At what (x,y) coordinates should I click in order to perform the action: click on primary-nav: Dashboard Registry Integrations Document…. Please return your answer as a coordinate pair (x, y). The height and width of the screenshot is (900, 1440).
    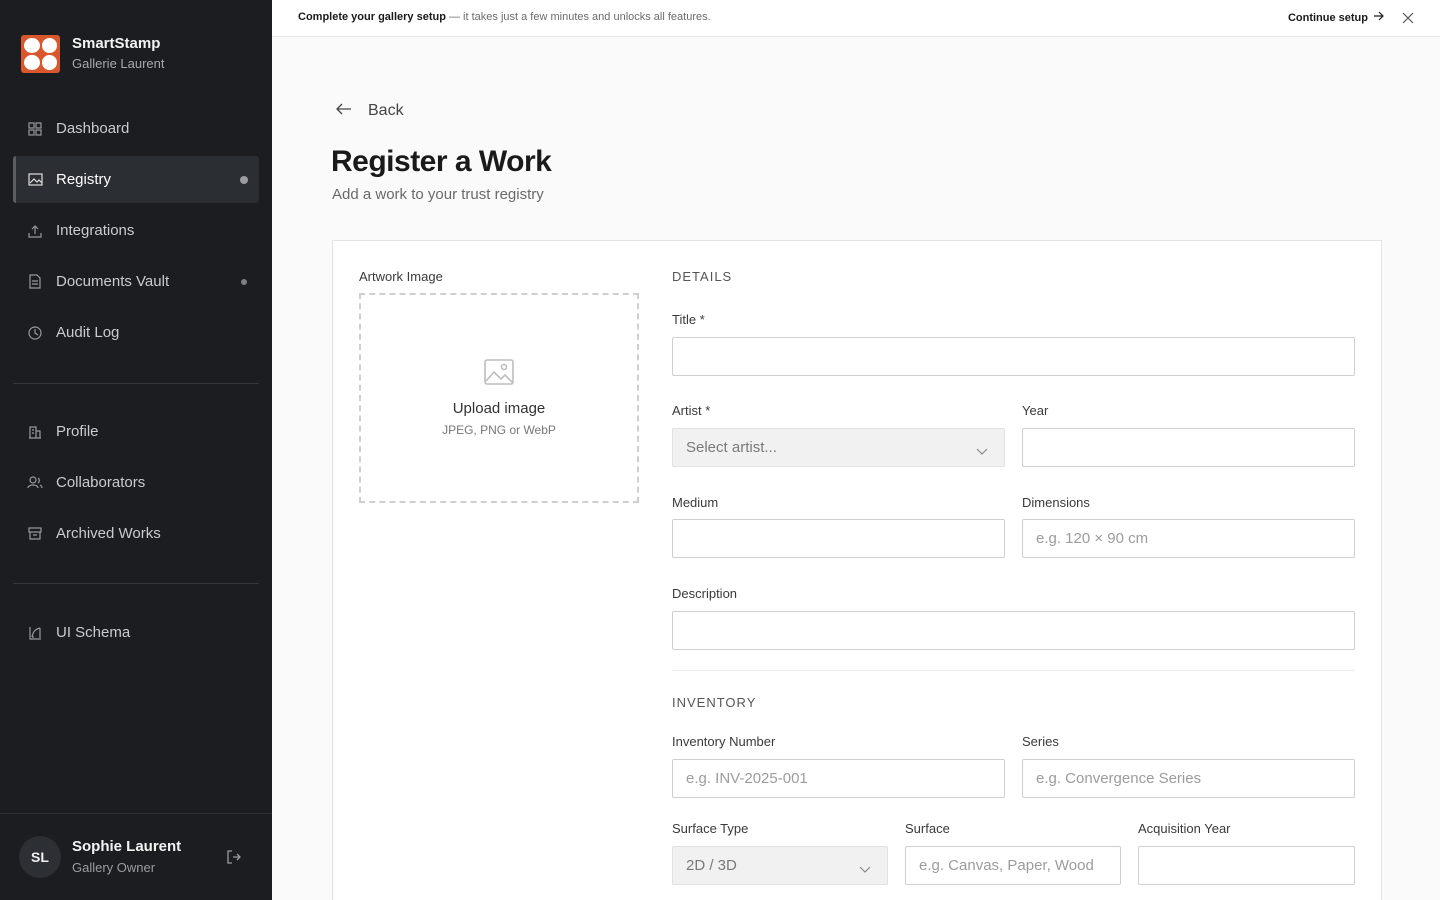
    Looking at the image, I should click on (136, 232).